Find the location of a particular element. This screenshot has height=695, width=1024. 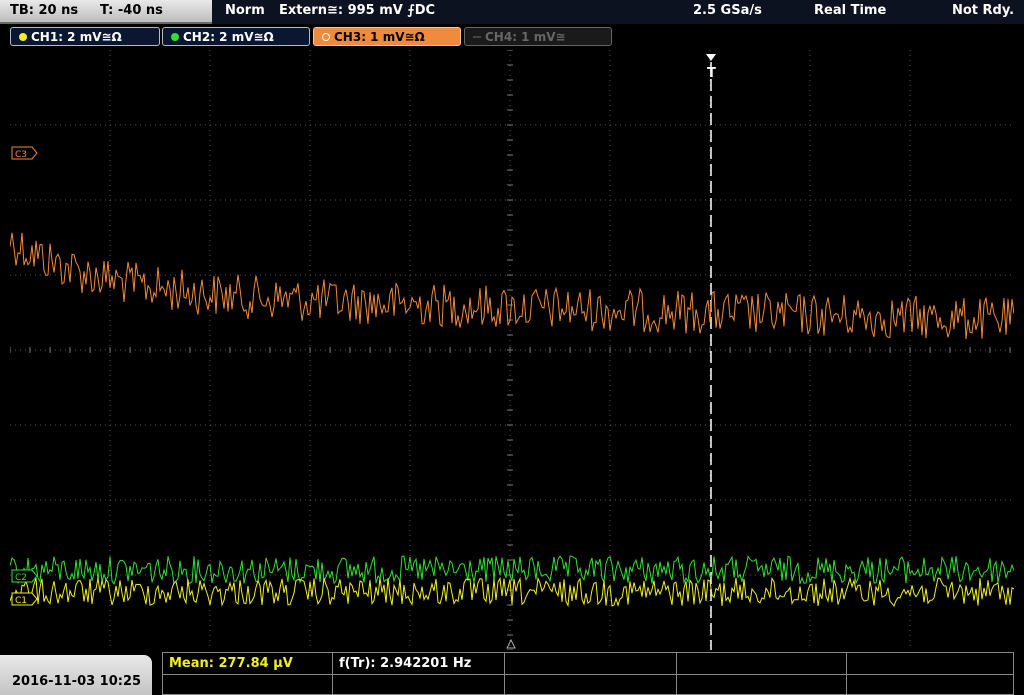

channel-2-dot-icon is located at coordinates (175, 37).